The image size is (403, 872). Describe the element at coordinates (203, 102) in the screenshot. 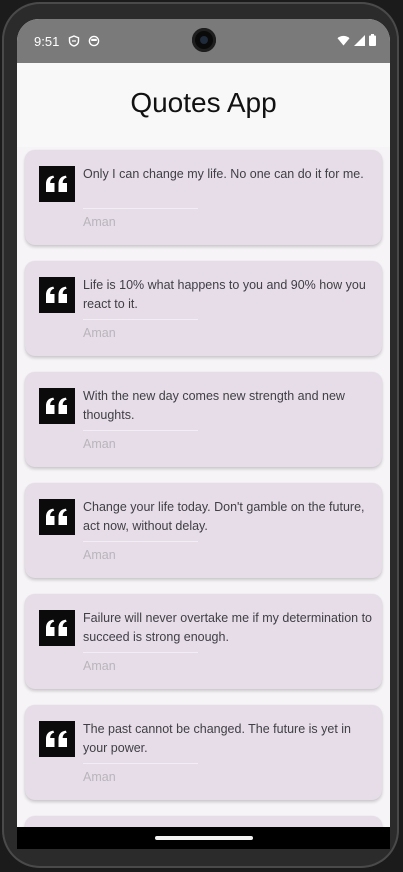

I see `page-title: Quotes App` at that location.